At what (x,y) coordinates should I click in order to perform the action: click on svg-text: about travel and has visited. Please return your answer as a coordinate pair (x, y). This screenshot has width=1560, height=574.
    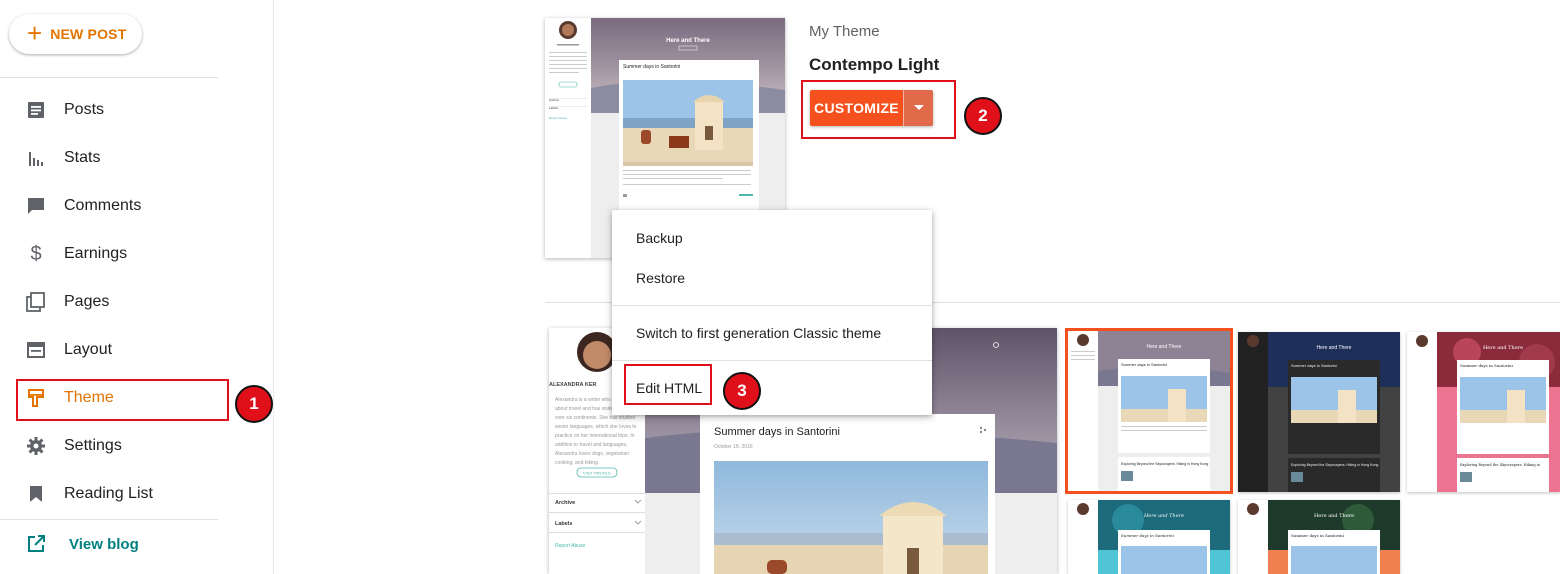
    Looking at the image, I should click on (585, 409).